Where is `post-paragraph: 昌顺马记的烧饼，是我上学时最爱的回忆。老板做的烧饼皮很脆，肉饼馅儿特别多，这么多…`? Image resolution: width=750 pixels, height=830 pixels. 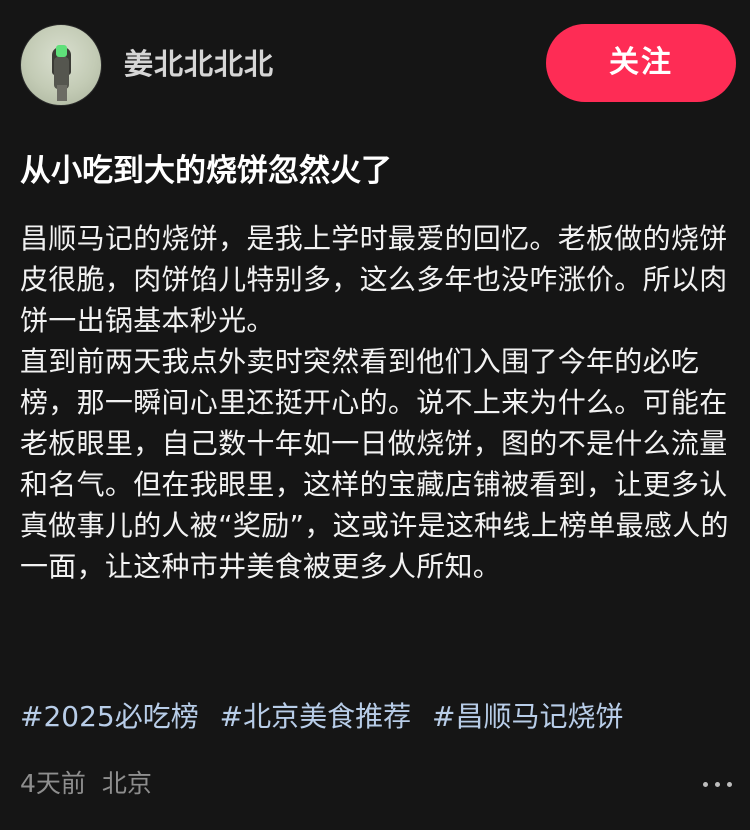
post-paragraph: 昌顺马记的烧饼，是我上学时最爱的回忆。老板做的烧饼皮很脆，肉饼馅儿特别多，这么多… is located at coordinates (374, 279).